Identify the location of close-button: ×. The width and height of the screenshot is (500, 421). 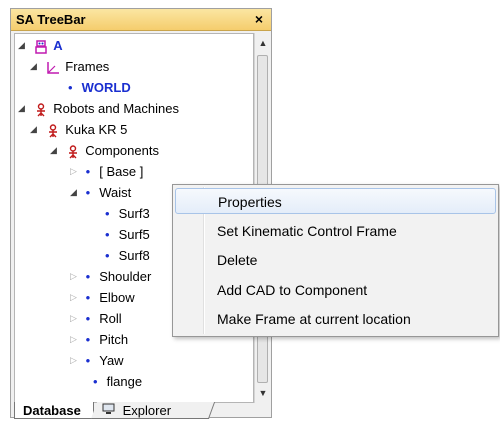
(259, 19).